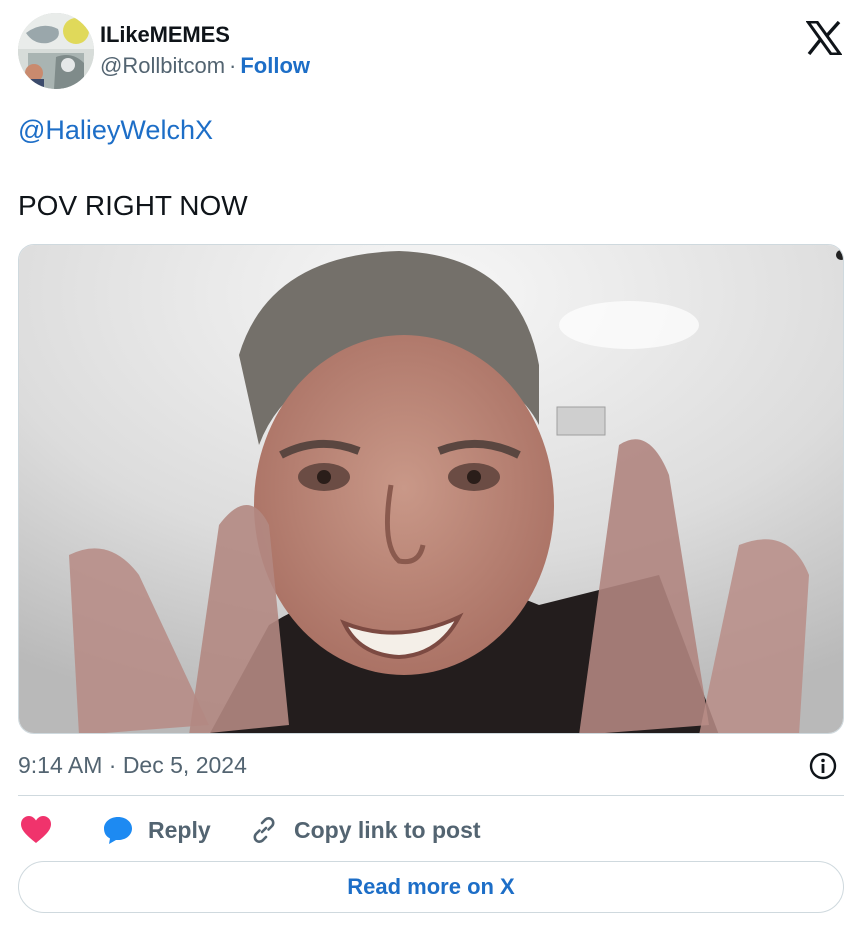 This screenshot has height=932, width=866. What do you see at coordinates (823, 766) in the screenshot?
I see `info-icon` at bounding box center [823, 766].